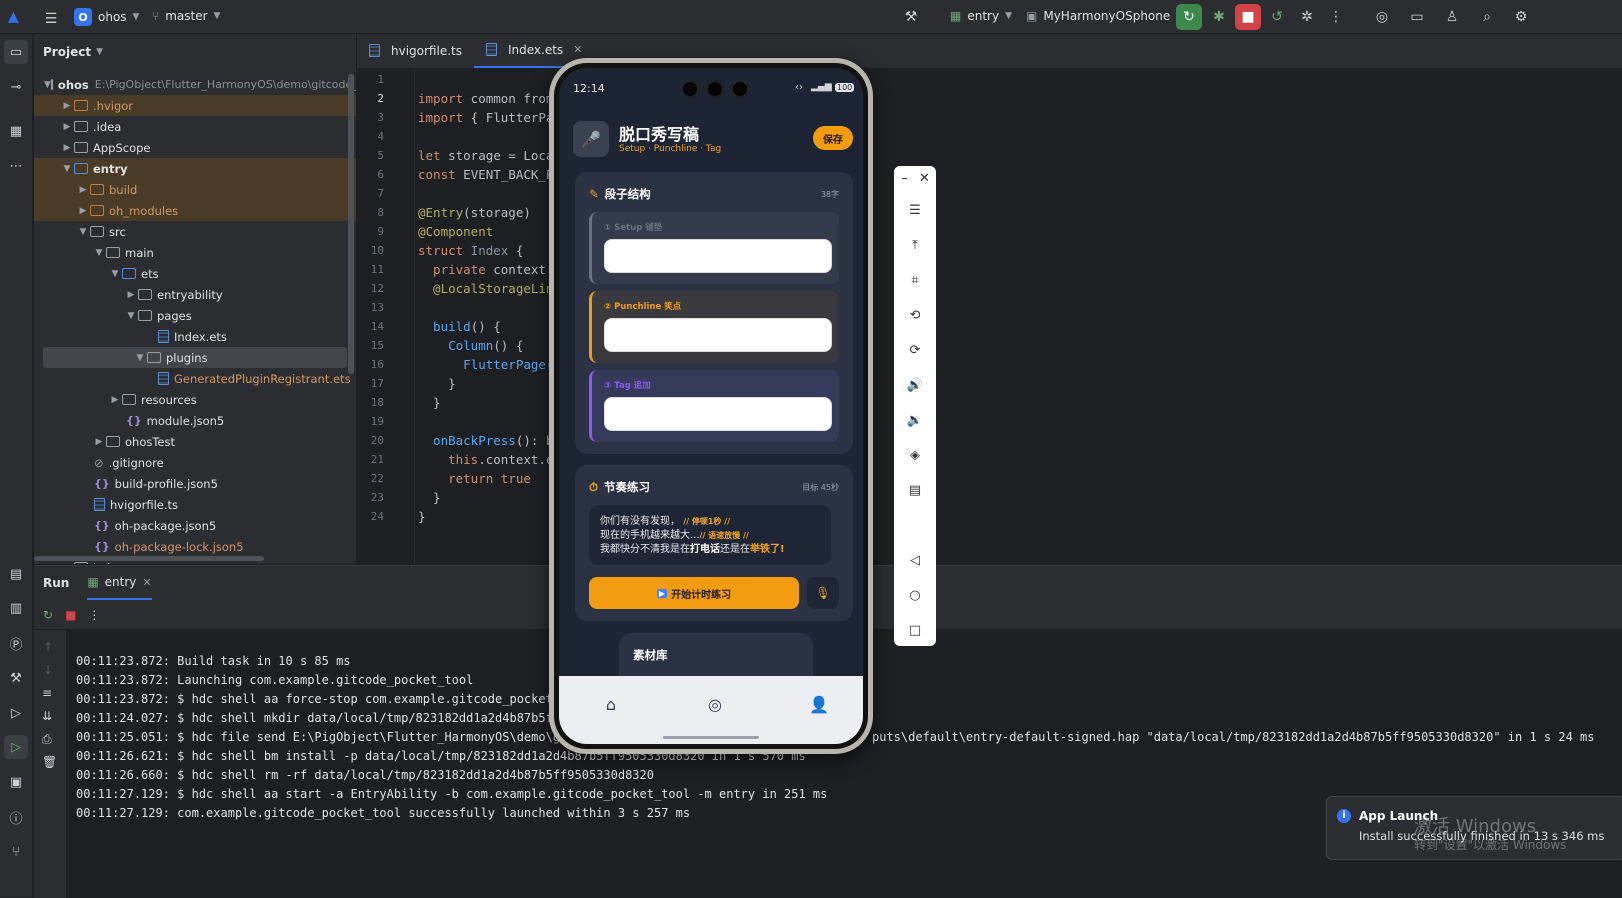 The height and width of the screenshot is (898, 1622). Describe the element at coordinates (1452, 17) in the screenshot. I see `user-icon: ♙` at that location.